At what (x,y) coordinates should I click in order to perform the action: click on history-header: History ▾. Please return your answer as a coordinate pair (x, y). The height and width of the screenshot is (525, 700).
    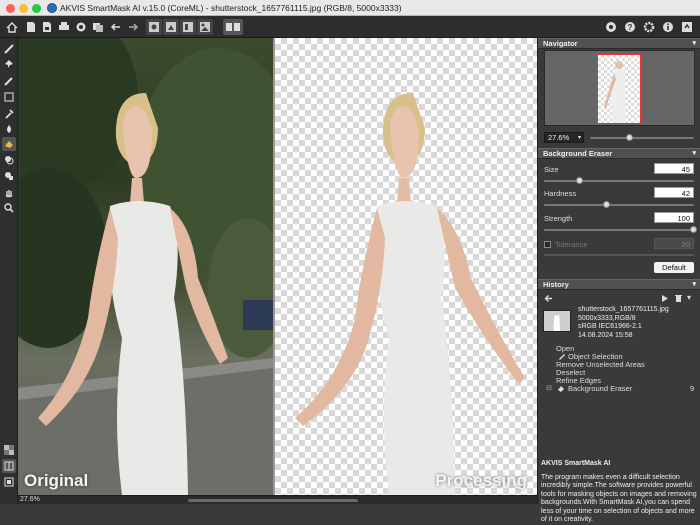
    Looking at the image, I should click on (619, 284).